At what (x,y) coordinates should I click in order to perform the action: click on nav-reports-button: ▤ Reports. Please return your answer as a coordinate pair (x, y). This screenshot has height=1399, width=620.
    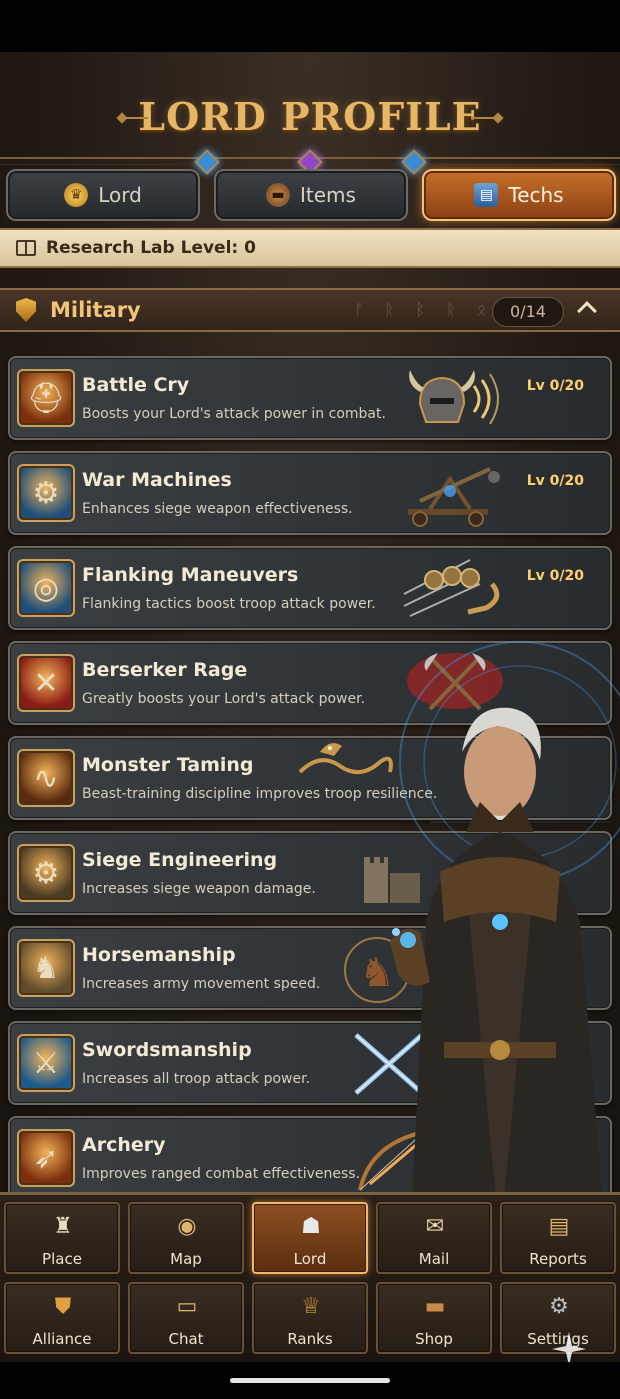
    Looking at the image, I should click on (558, 1238).